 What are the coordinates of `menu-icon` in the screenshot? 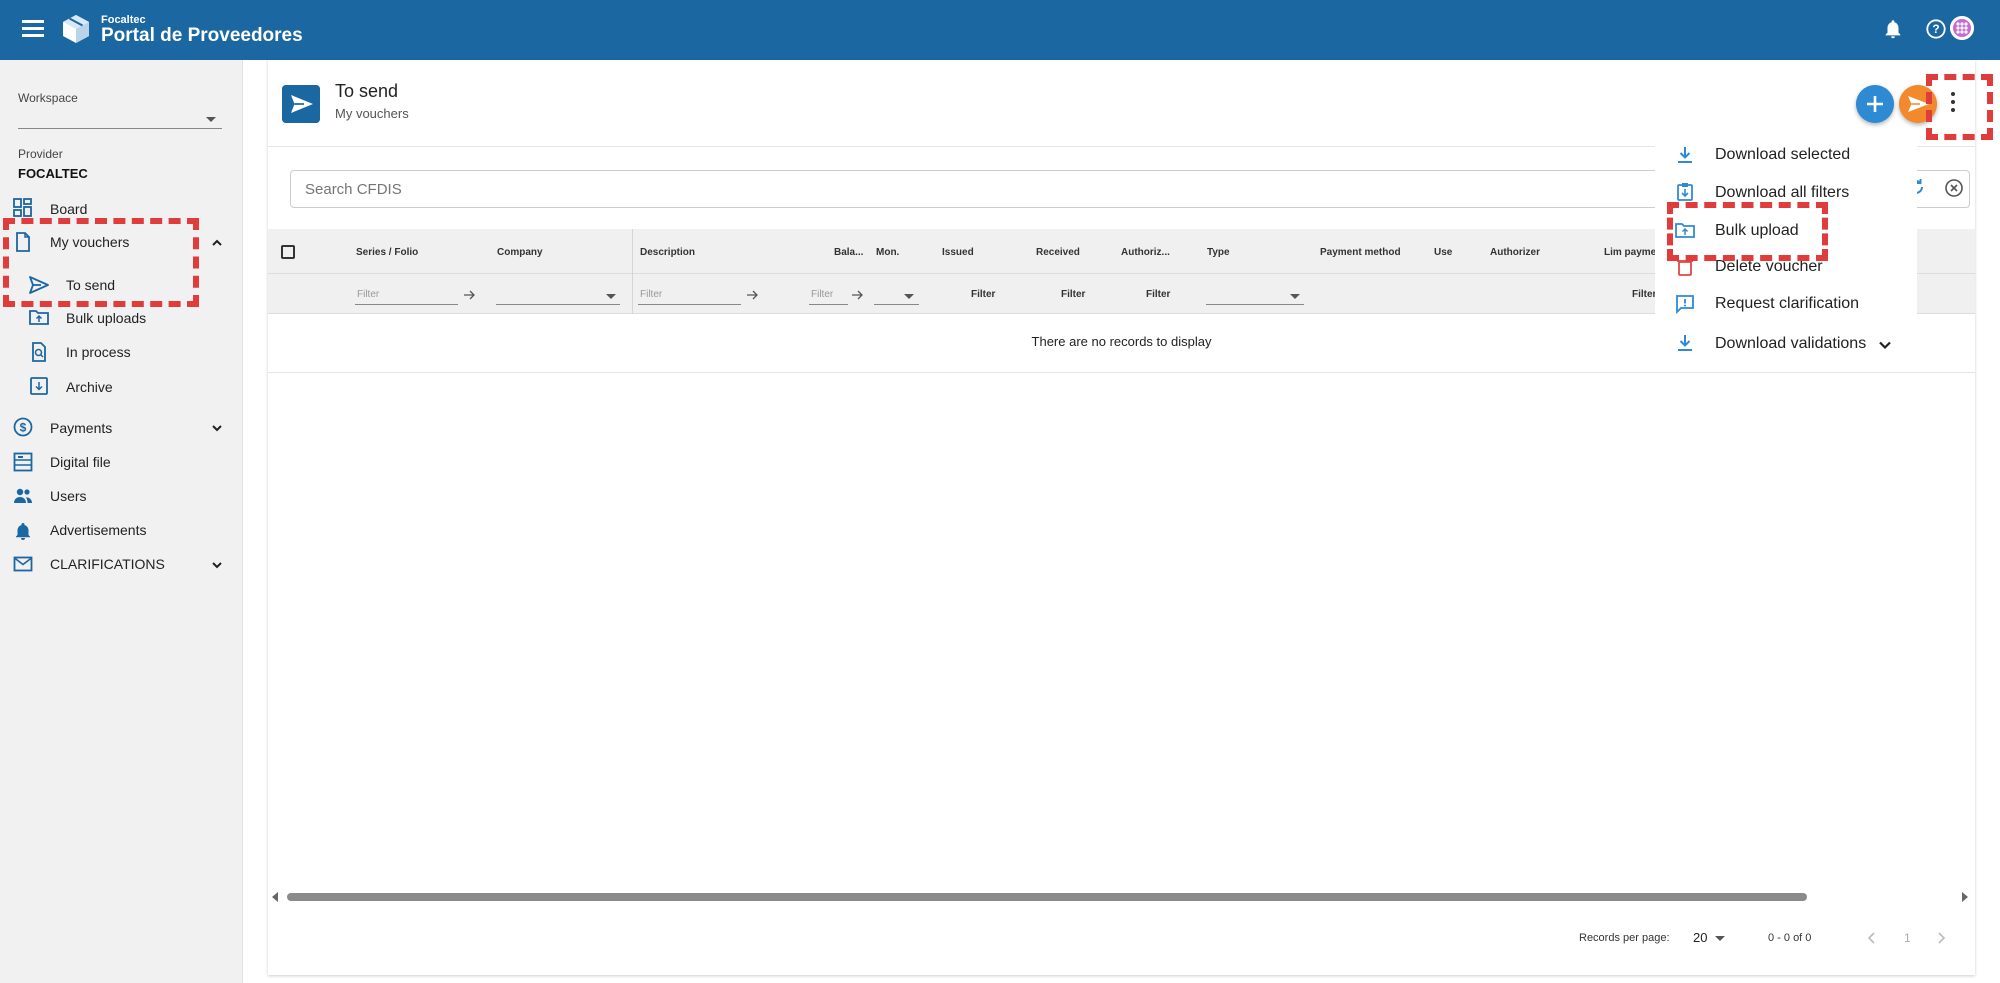 It's located at (33, 29).